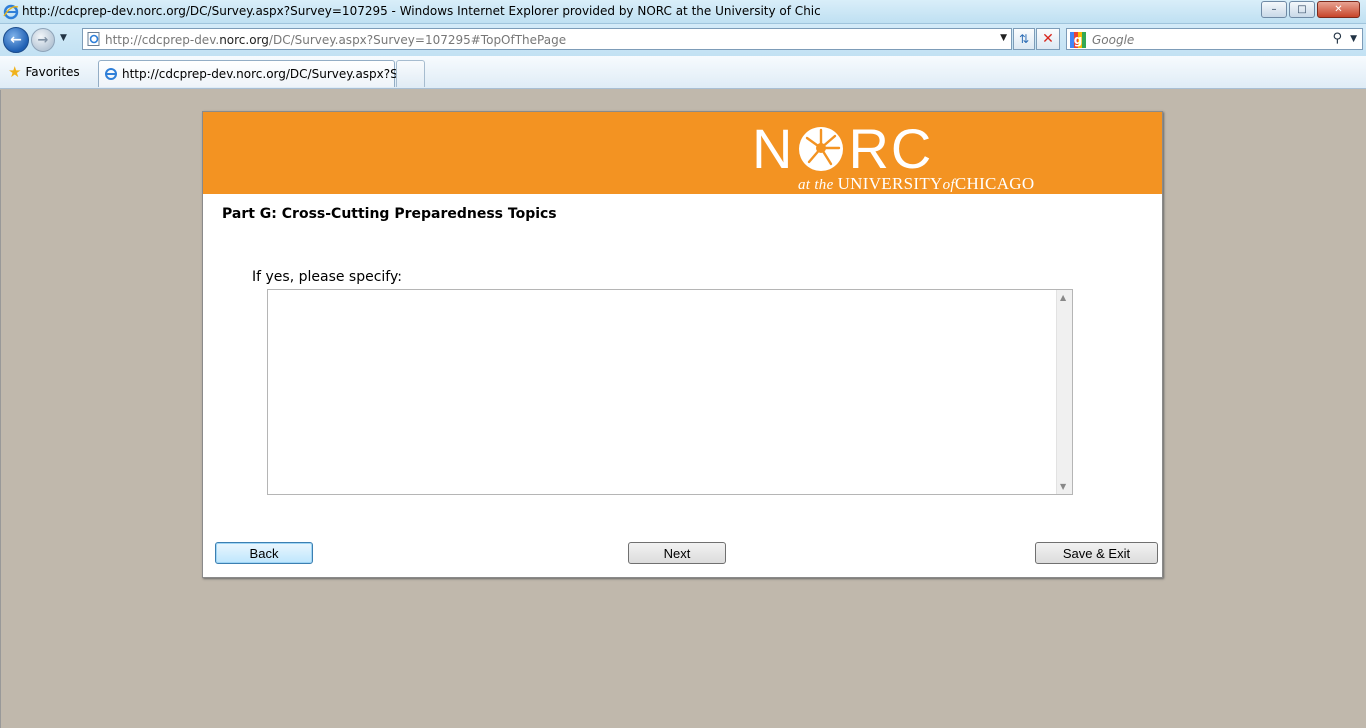  I want to click on favorites-label: Favorites, so click(52, 72).